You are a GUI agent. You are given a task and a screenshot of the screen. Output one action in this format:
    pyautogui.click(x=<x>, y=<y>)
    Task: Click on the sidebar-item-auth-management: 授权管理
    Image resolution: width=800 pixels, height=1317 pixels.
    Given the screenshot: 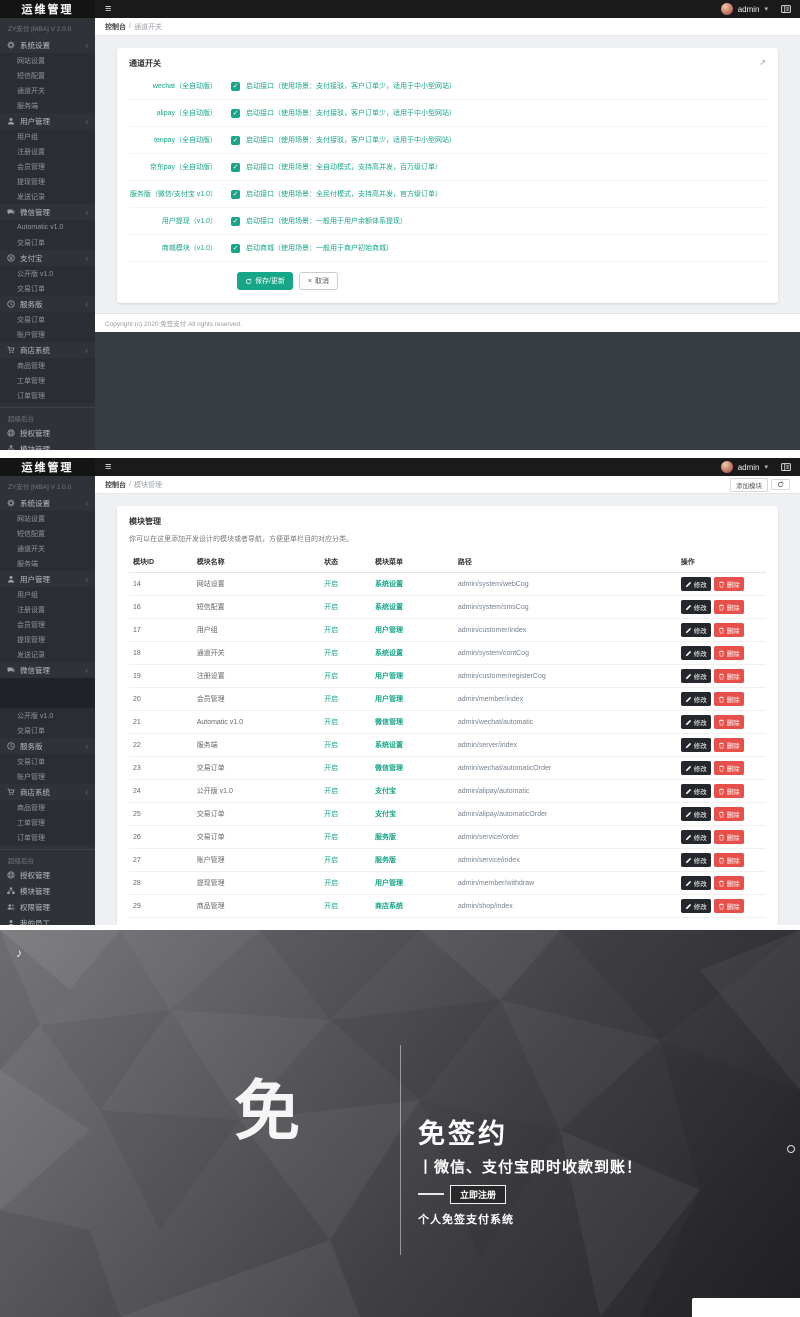 What is the action you would take?
    pyautogui.click(x=47, y=433)
    